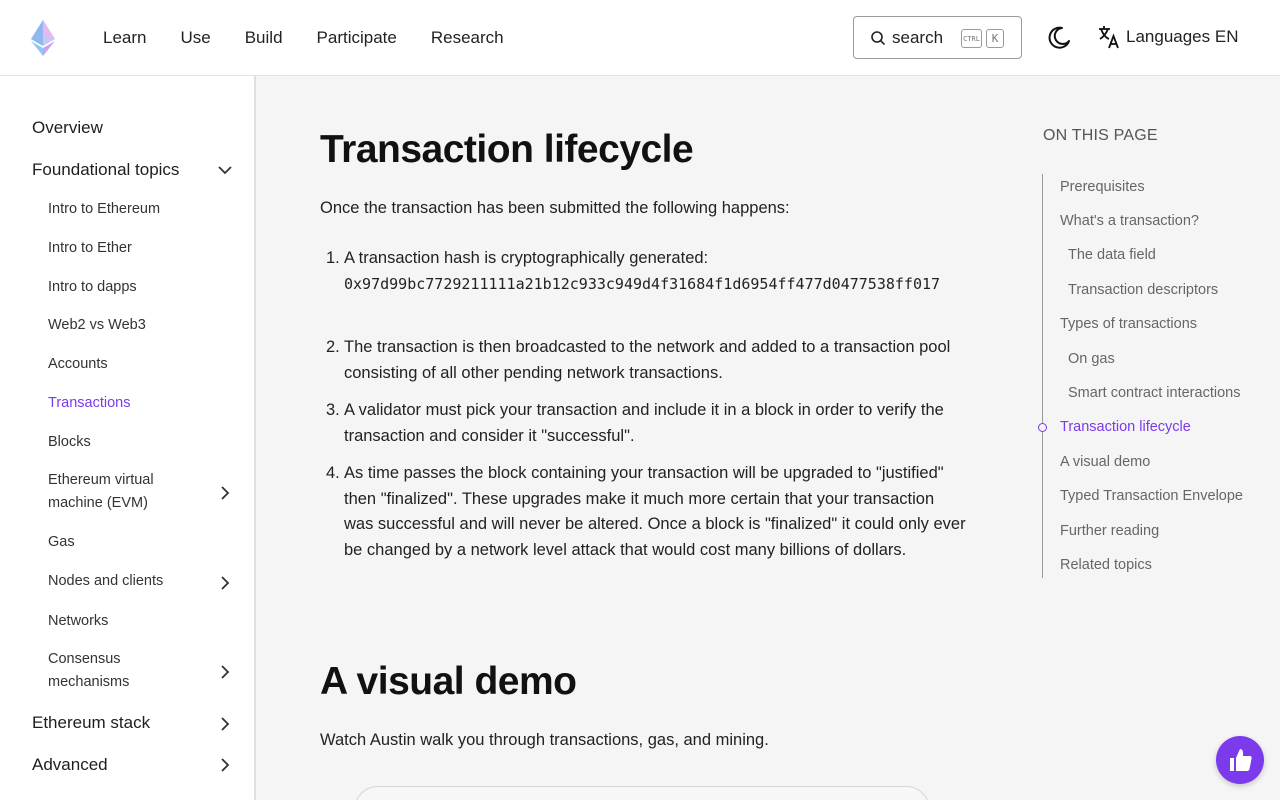 Image resolution: width=1280 pixels, height=800 pixels. What do you see at coordinates (123, 492) in the screenshot?
I see `sidebar-item-evm: Ethereum virtual machine (EVM)` at bounding box center [123, 492].